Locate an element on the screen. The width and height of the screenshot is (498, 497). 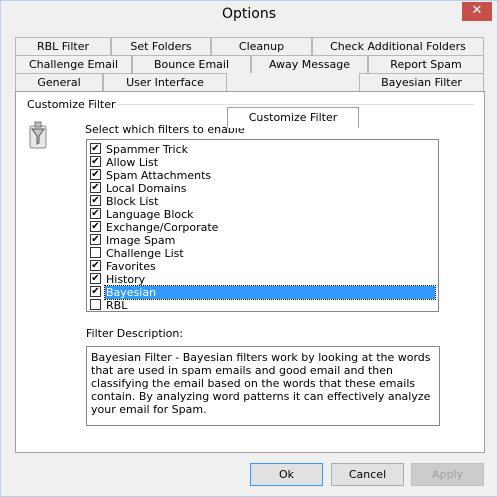
filter-item: ✔ Language Block is located at coordinates (262, 214).